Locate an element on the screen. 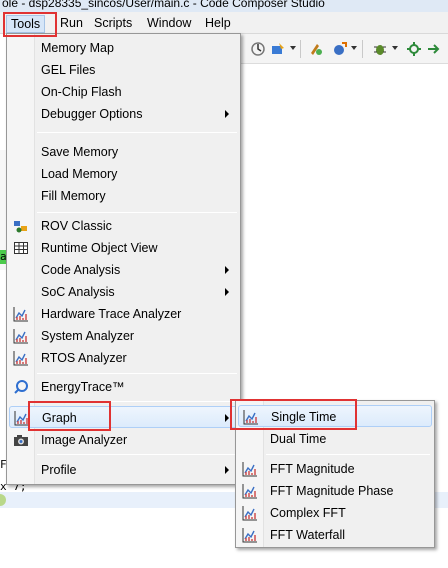 Image resolution: width=448 pixels, height=568 pixels. grid-icon is located at coordinates (21, 248).